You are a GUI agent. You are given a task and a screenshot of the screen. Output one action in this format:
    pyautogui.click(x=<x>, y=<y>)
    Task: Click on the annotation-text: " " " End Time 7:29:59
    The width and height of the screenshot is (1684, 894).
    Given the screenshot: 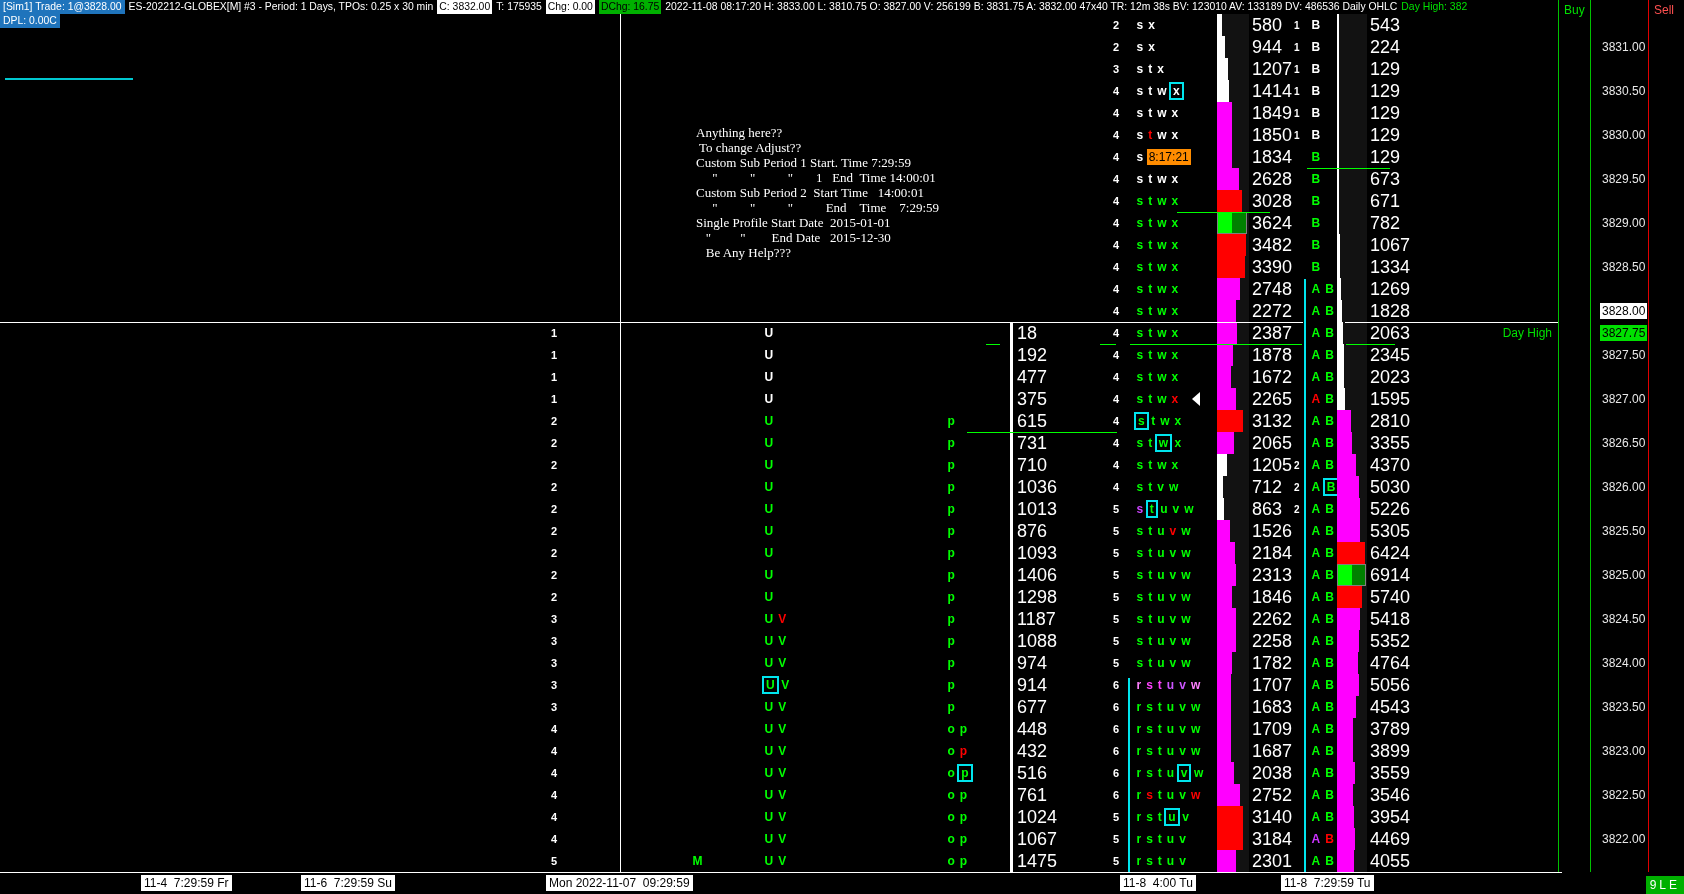 What is the action you would take?
    pyautogui.click(x=825, y=207)
    